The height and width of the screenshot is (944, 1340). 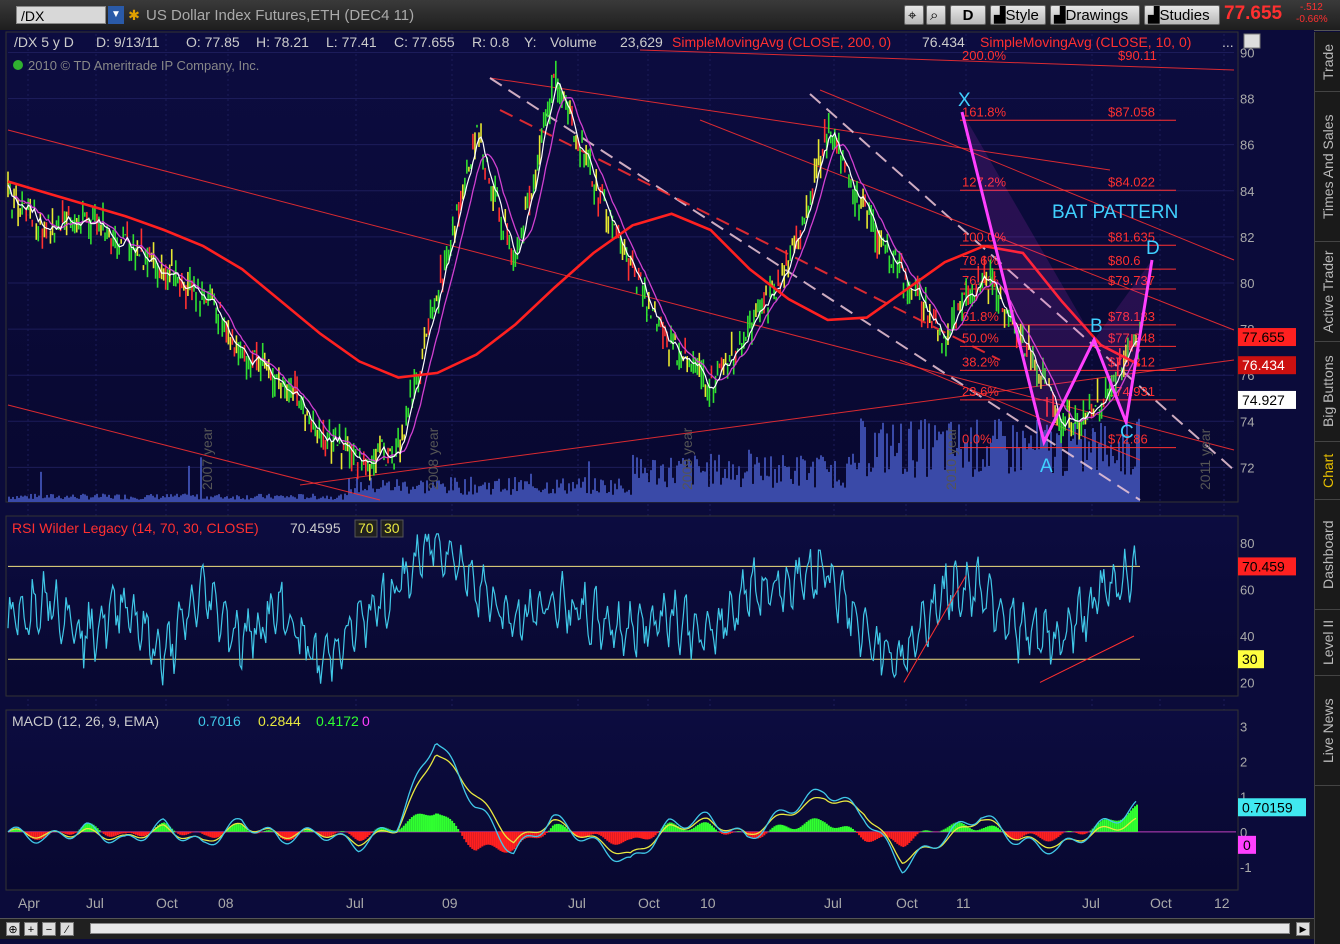 I want to click on tab-active-trader: Active Trader, so click(x=1327, y=292).